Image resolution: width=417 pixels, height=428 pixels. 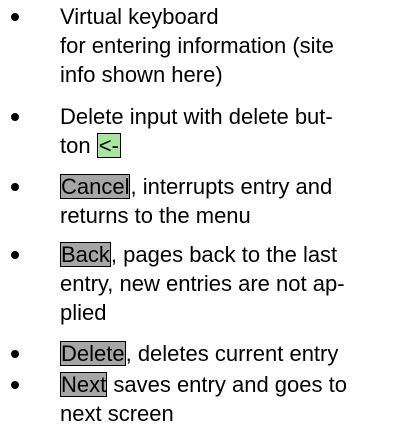 What do you see at coordinates (231, 186) in the screenshot?
I see `bullet-text-rest: , interrupts entry and` at bounding box center [231, 186].